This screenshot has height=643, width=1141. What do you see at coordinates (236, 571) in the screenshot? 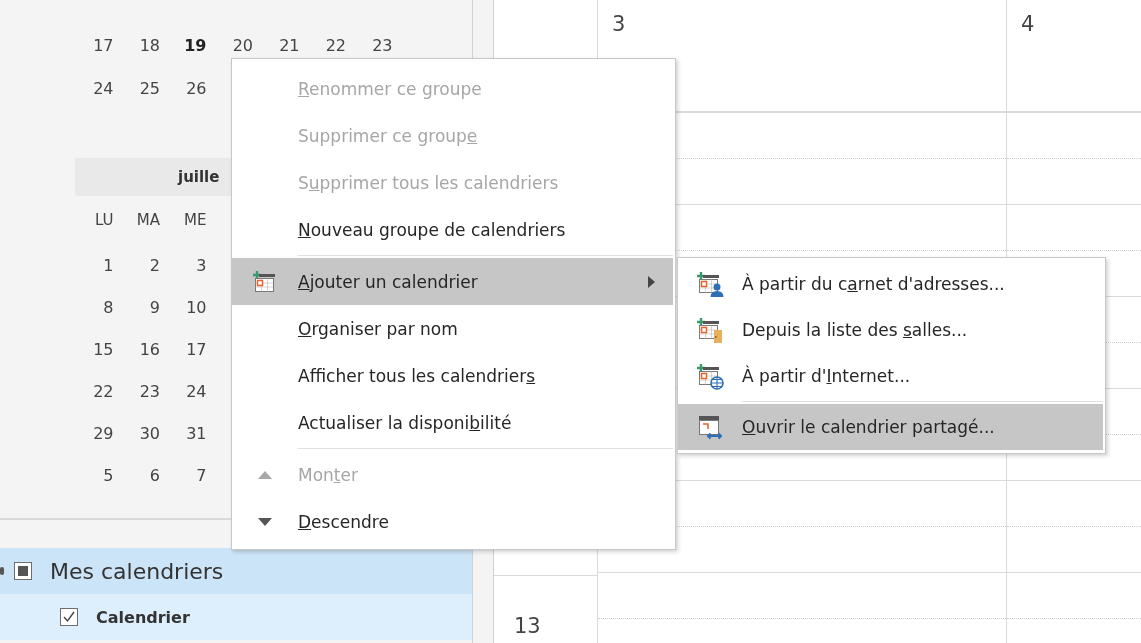
I see `calendar-group: Mes calendriers` at bounding box center [236, 571].